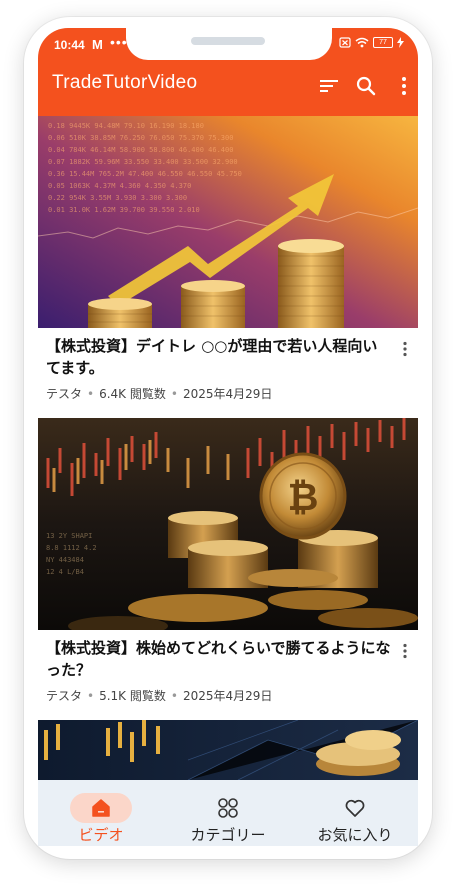 This screenshot has width=456, height=892. What do you see at coordinates (355, 835) in the screenshot?
I see `nav-favorite-label: お気に入り` at bounding box center [355, 835].